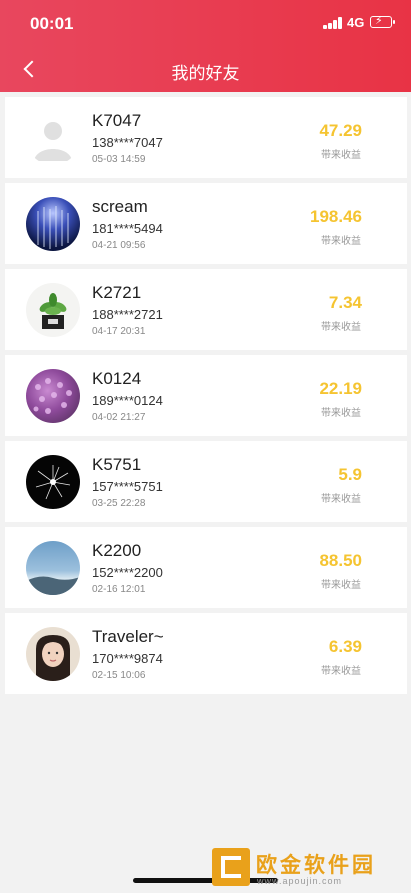 Image resolution: width=411 pixels, height=893 pixels. Describe the element at coordinates (119, 245) in the screenshot. I see `friend-date: 04-21 09:56` at that location.